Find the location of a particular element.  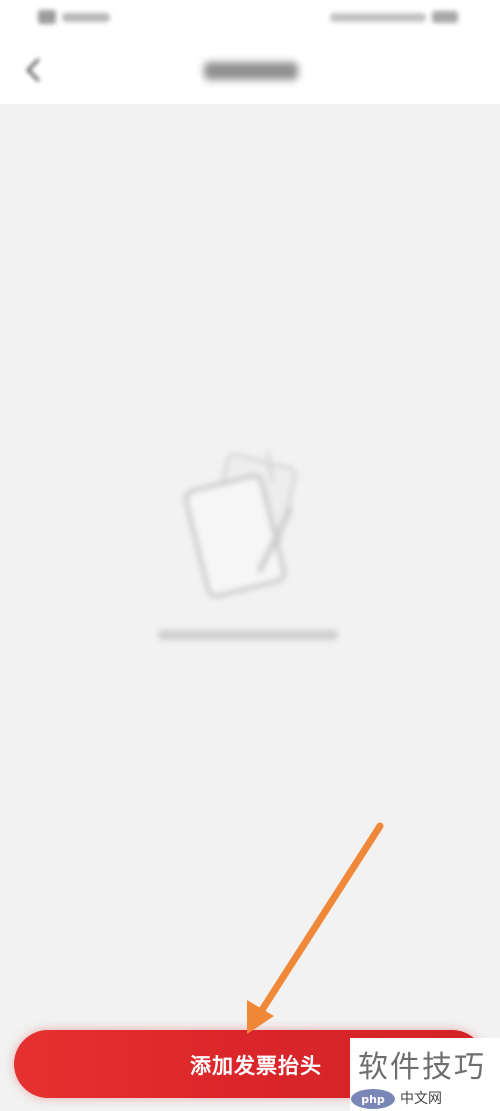

status-left-blurred is located at coordinates (75, 17).